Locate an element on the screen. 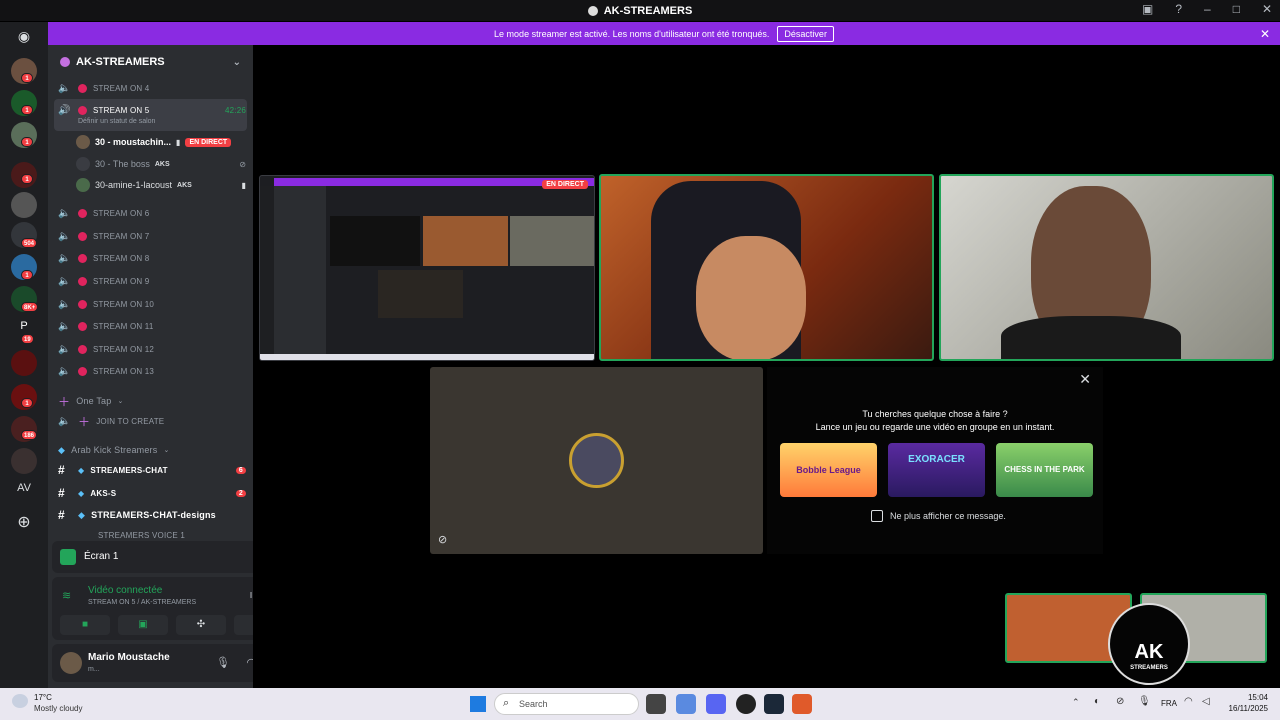 This screenshot has height=720, width=1280. server-logo-icon is located at coordinates (592, 10).